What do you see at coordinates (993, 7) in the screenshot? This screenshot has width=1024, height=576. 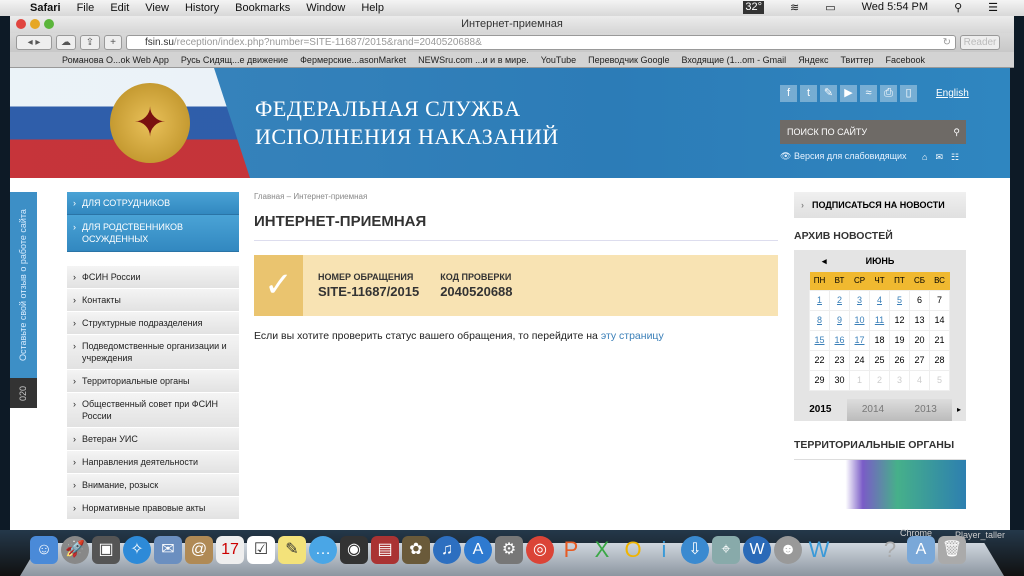 I see `notifications-icon: ☰` at bounding box center [993, 7].